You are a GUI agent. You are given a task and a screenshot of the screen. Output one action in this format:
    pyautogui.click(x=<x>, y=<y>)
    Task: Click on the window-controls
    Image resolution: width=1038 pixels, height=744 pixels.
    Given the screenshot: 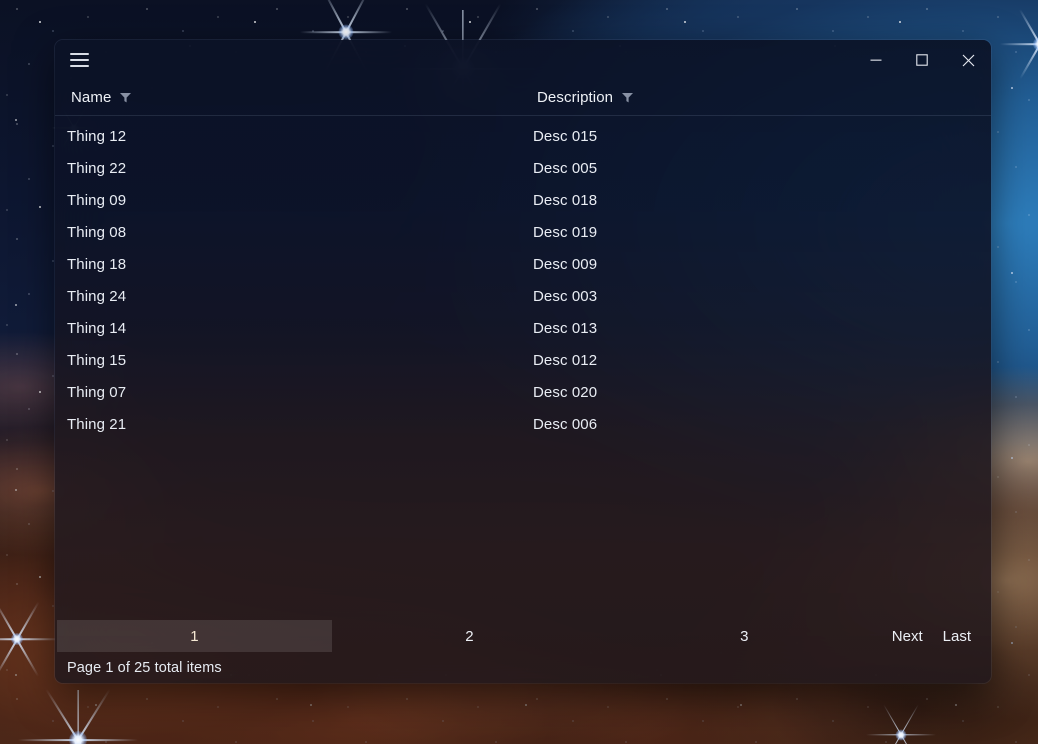 What is the action you would take?
    pyautogui.click(x=922, y=60)
    